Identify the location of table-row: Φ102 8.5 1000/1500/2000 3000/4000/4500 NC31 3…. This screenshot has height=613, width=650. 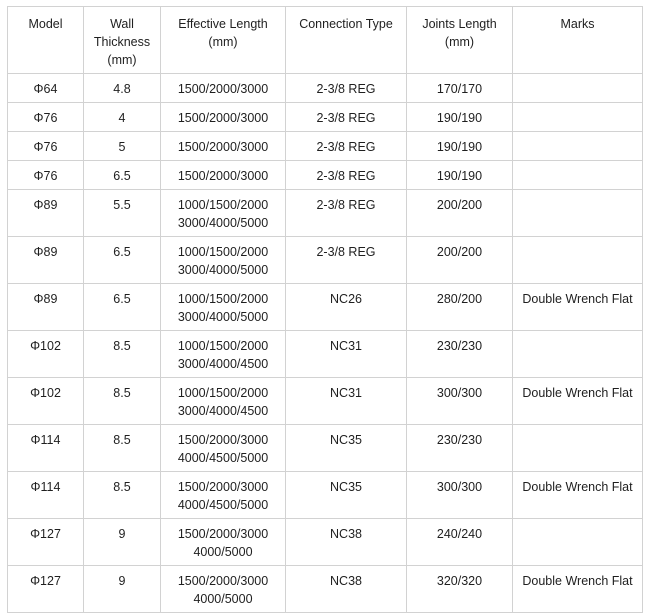
(325, 401).